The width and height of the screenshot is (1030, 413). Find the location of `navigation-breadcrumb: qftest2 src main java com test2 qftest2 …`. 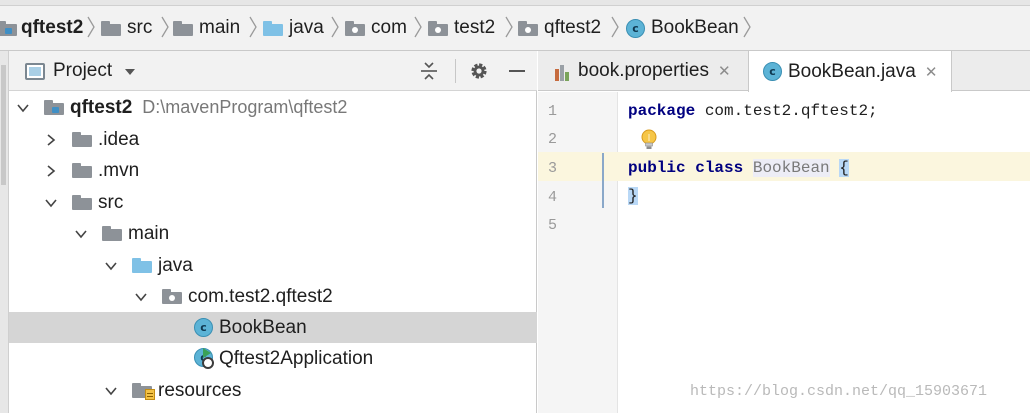

navigation-breadcrumb: qftest2 src main java com test2 qftest2 … is located at coordinates (515, 25).